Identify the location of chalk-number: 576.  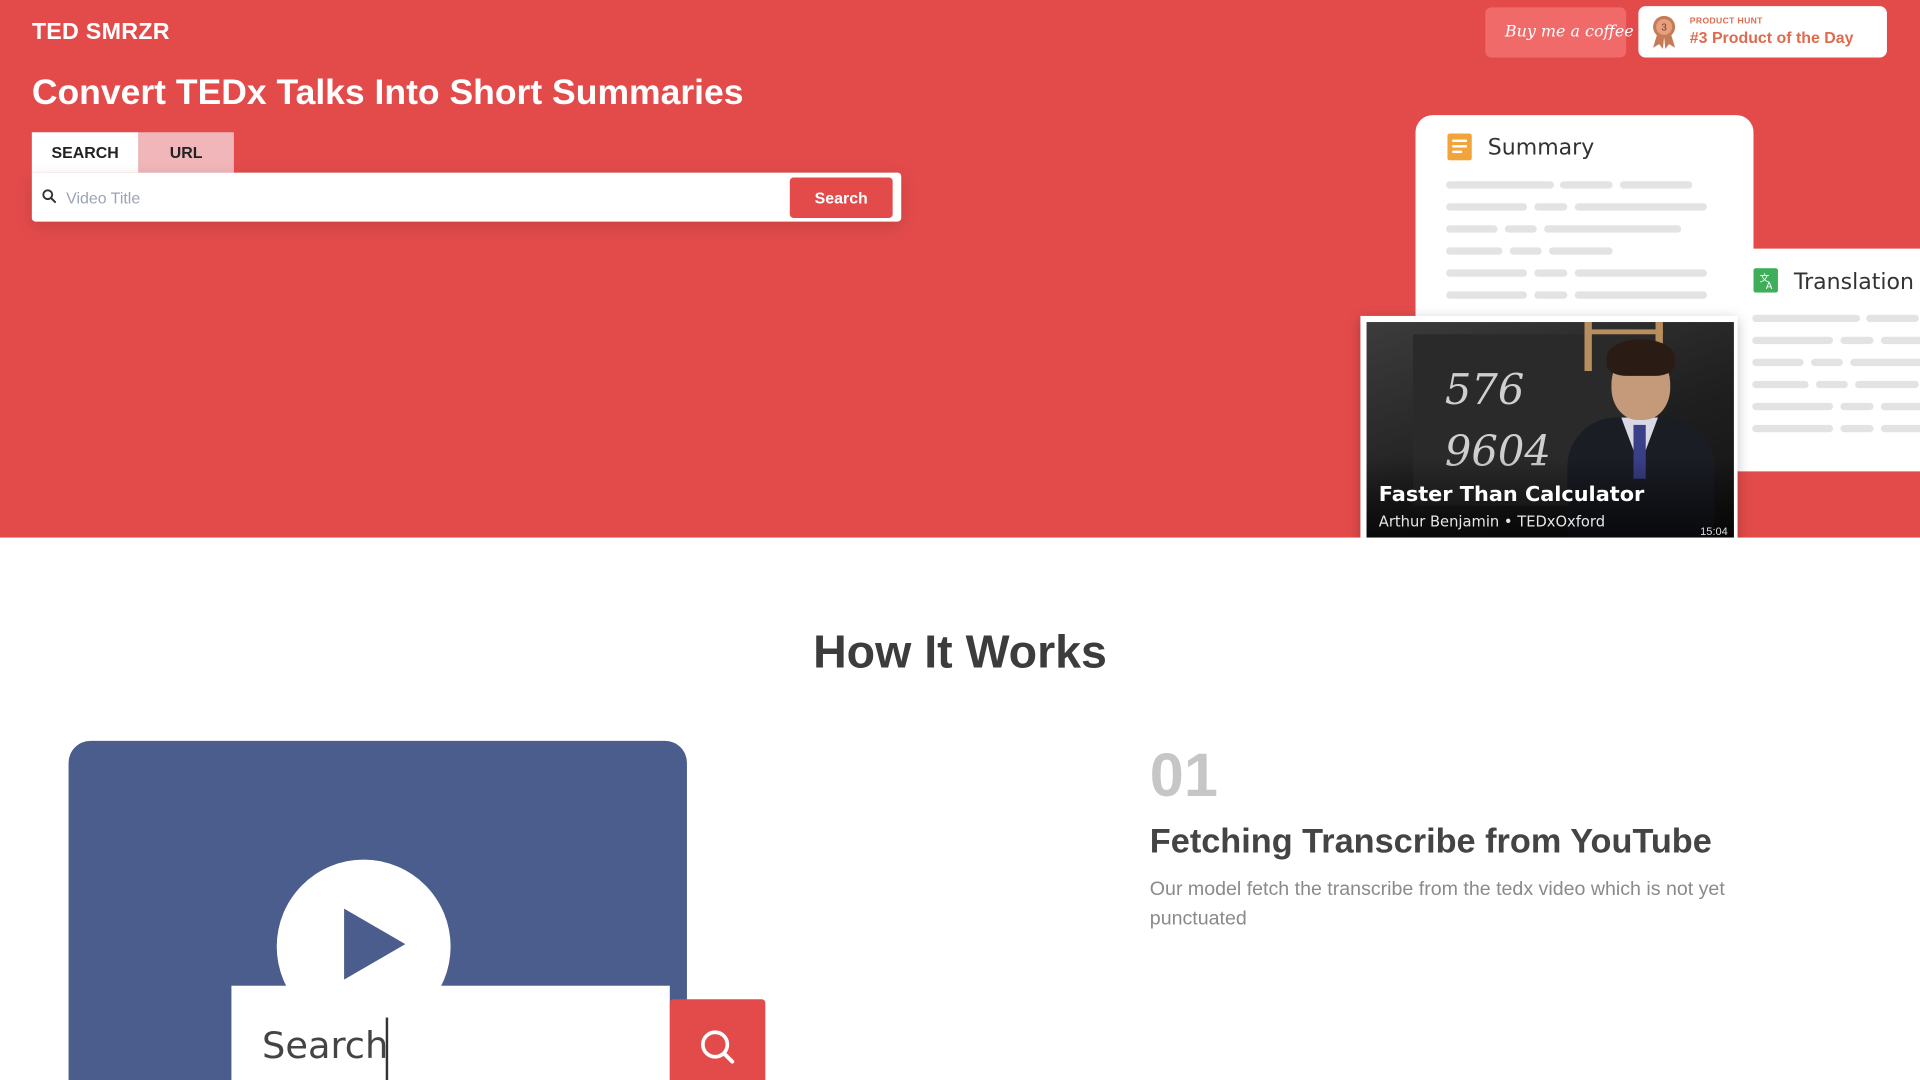
(1484, 391).